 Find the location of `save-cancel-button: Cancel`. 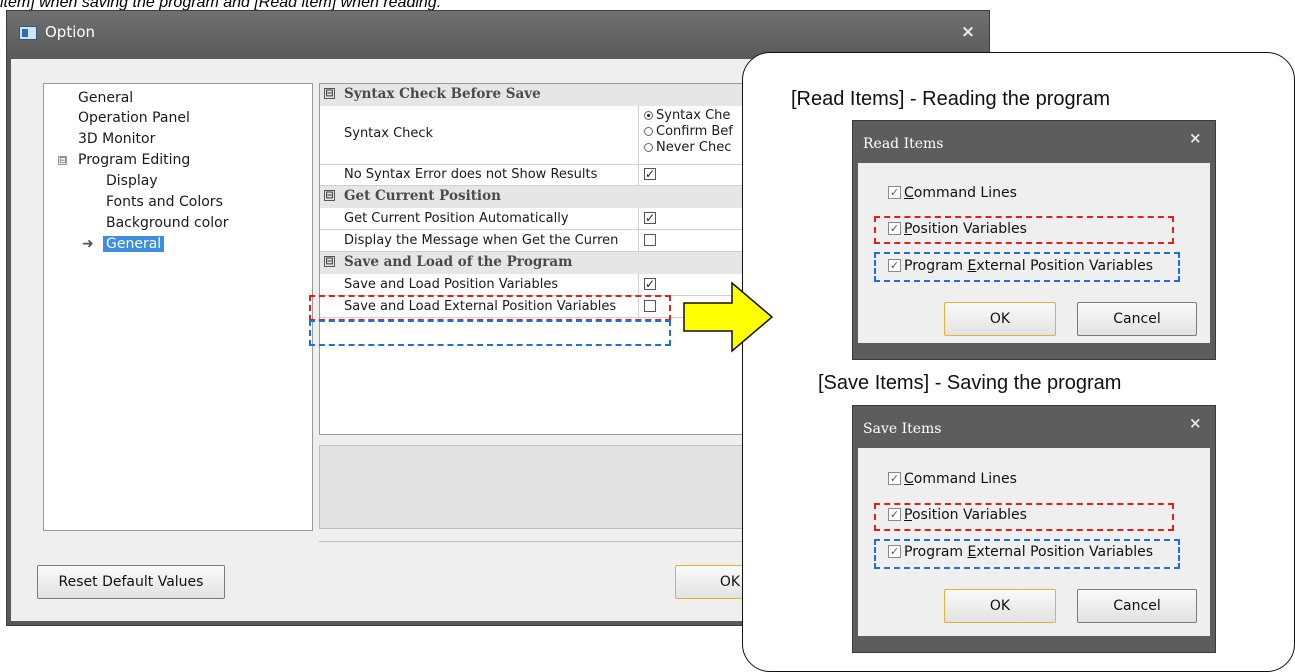

save-cancel-button: Cancel is located at coordinates (1137, 606).